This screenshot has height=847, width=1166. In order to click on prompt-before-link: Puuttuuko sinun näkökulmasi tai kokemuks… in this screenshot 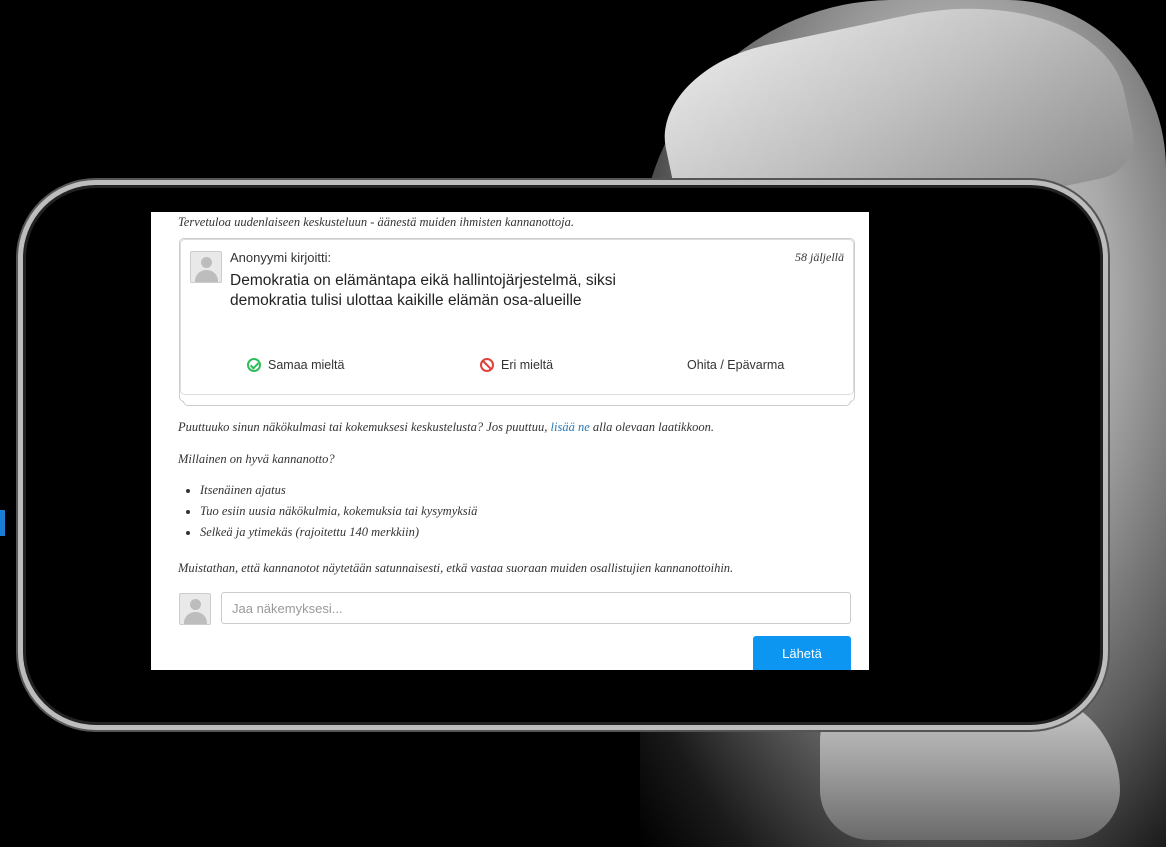, I will do `click(363, 427)`.